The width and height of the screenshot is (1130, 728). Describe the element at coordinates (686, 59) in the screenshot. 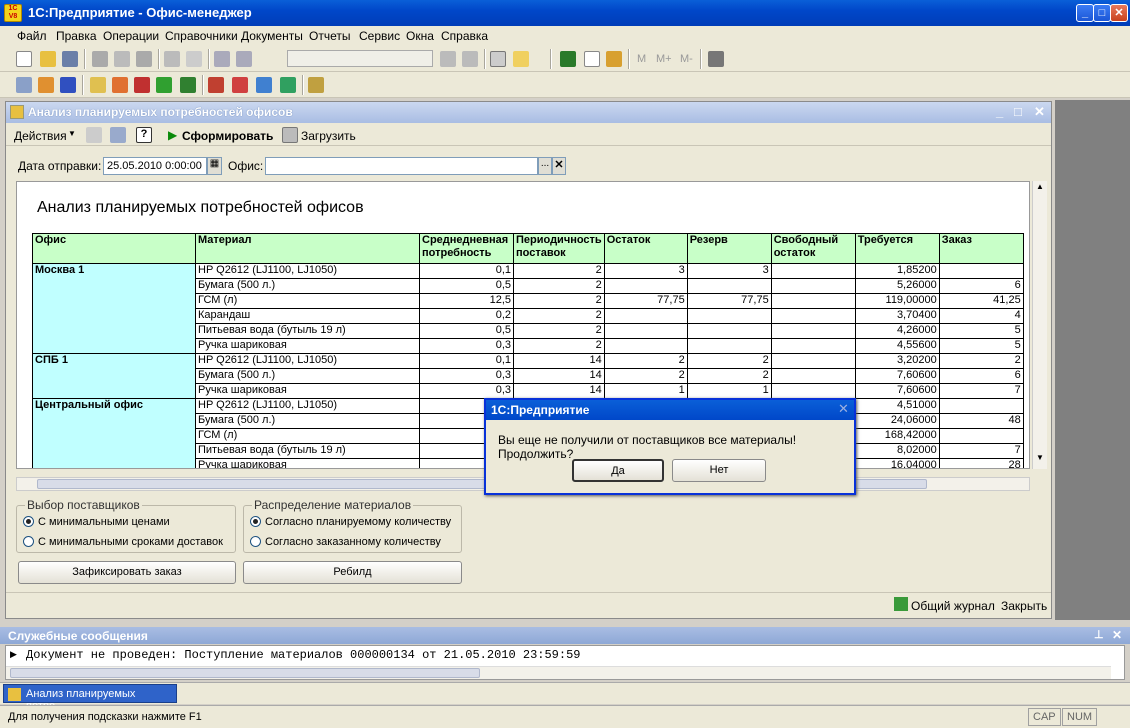

I see `memory-minus-button: M-` at that location.